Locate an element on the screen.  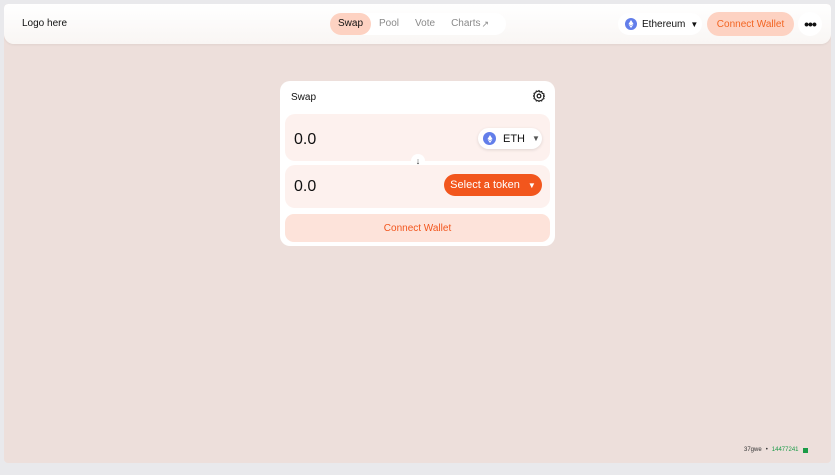
network-selector: Ethereum ▼ is located at coordinates (660, 24).